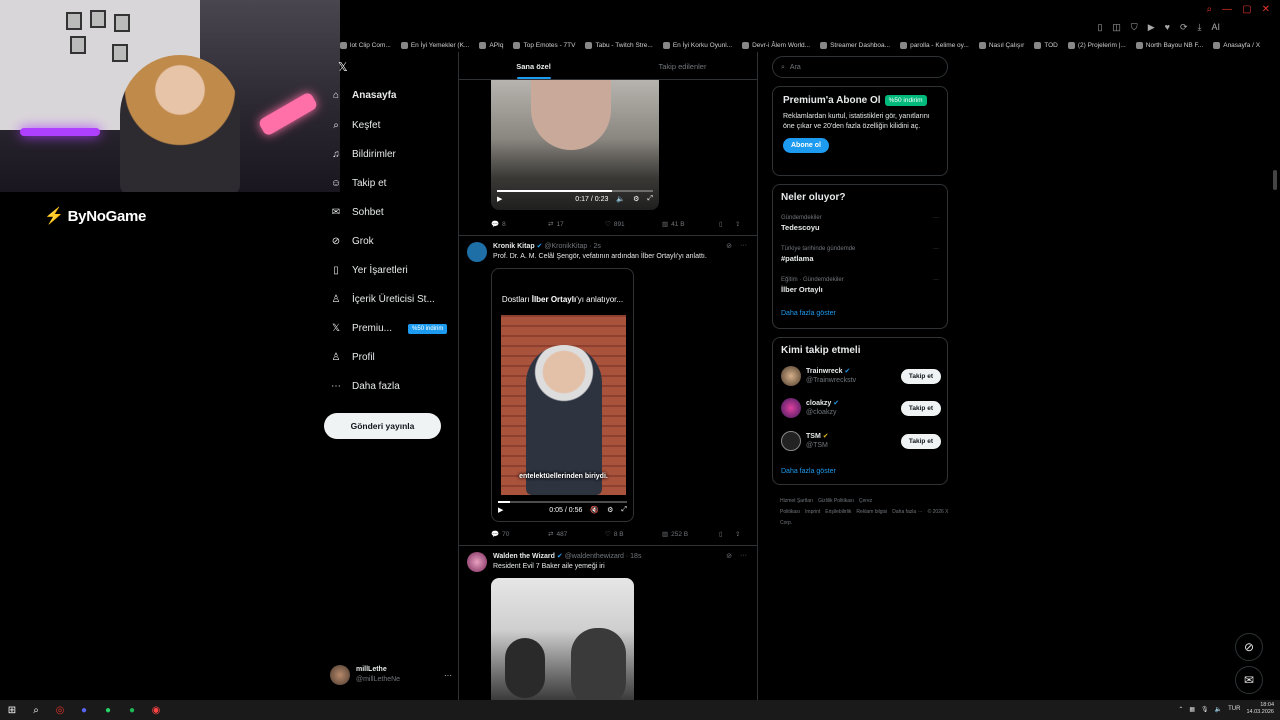 This screenshot has height=720, width=1280. What do you see at coordinates (1236, 45) in the screenshot?
I see `bookmark-item: Anasayfa / X` at bounding box center [1236, 45].